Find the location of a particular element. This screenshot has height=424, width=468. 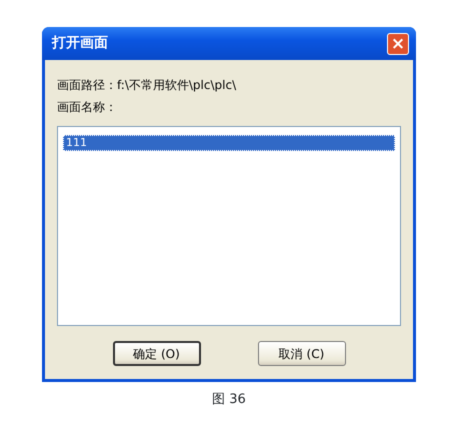

name-label: 画面名称： is located at coordinates (87, 107).